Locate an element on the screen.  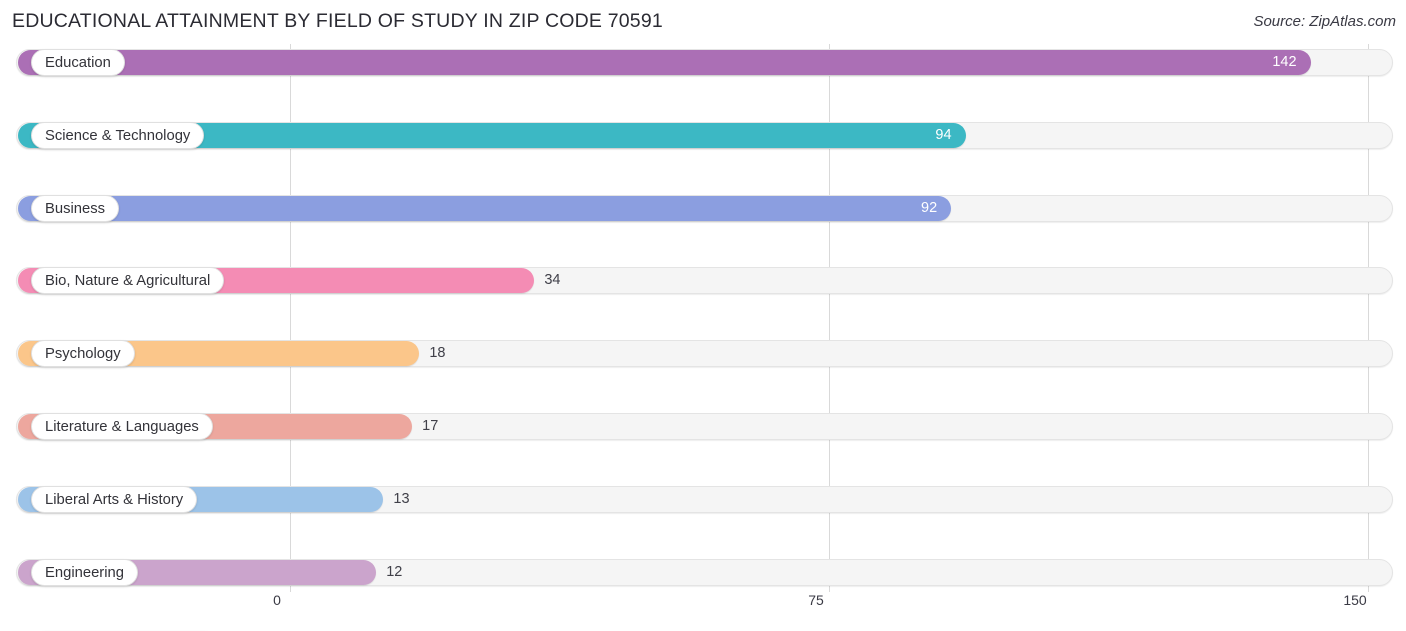
category-label: Science & Technology is located at coordinates (118, 135).